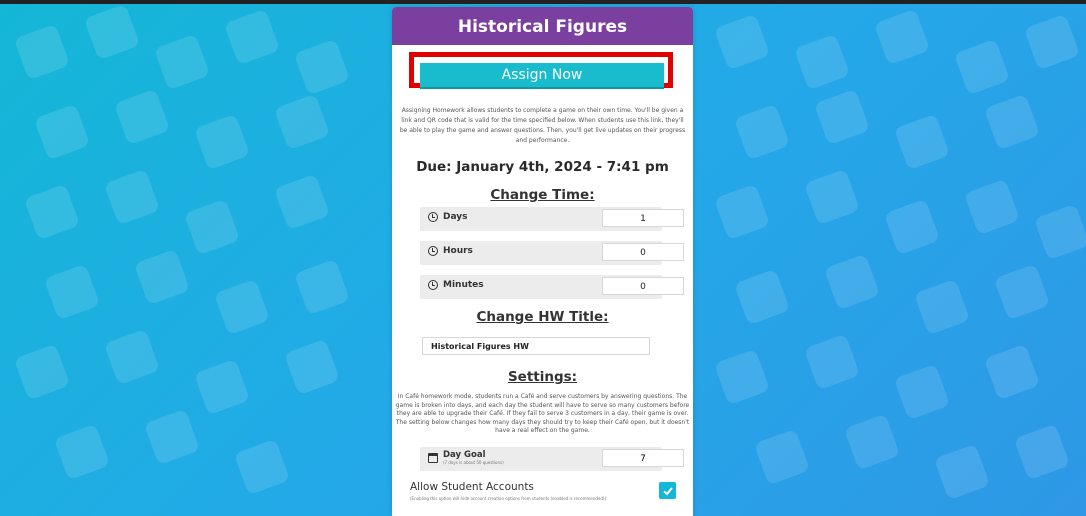  What do you see at coordinates (542, 195) in the screenshot?
I see `change-time-title: Change Time:` at bounding box center [542, 195].